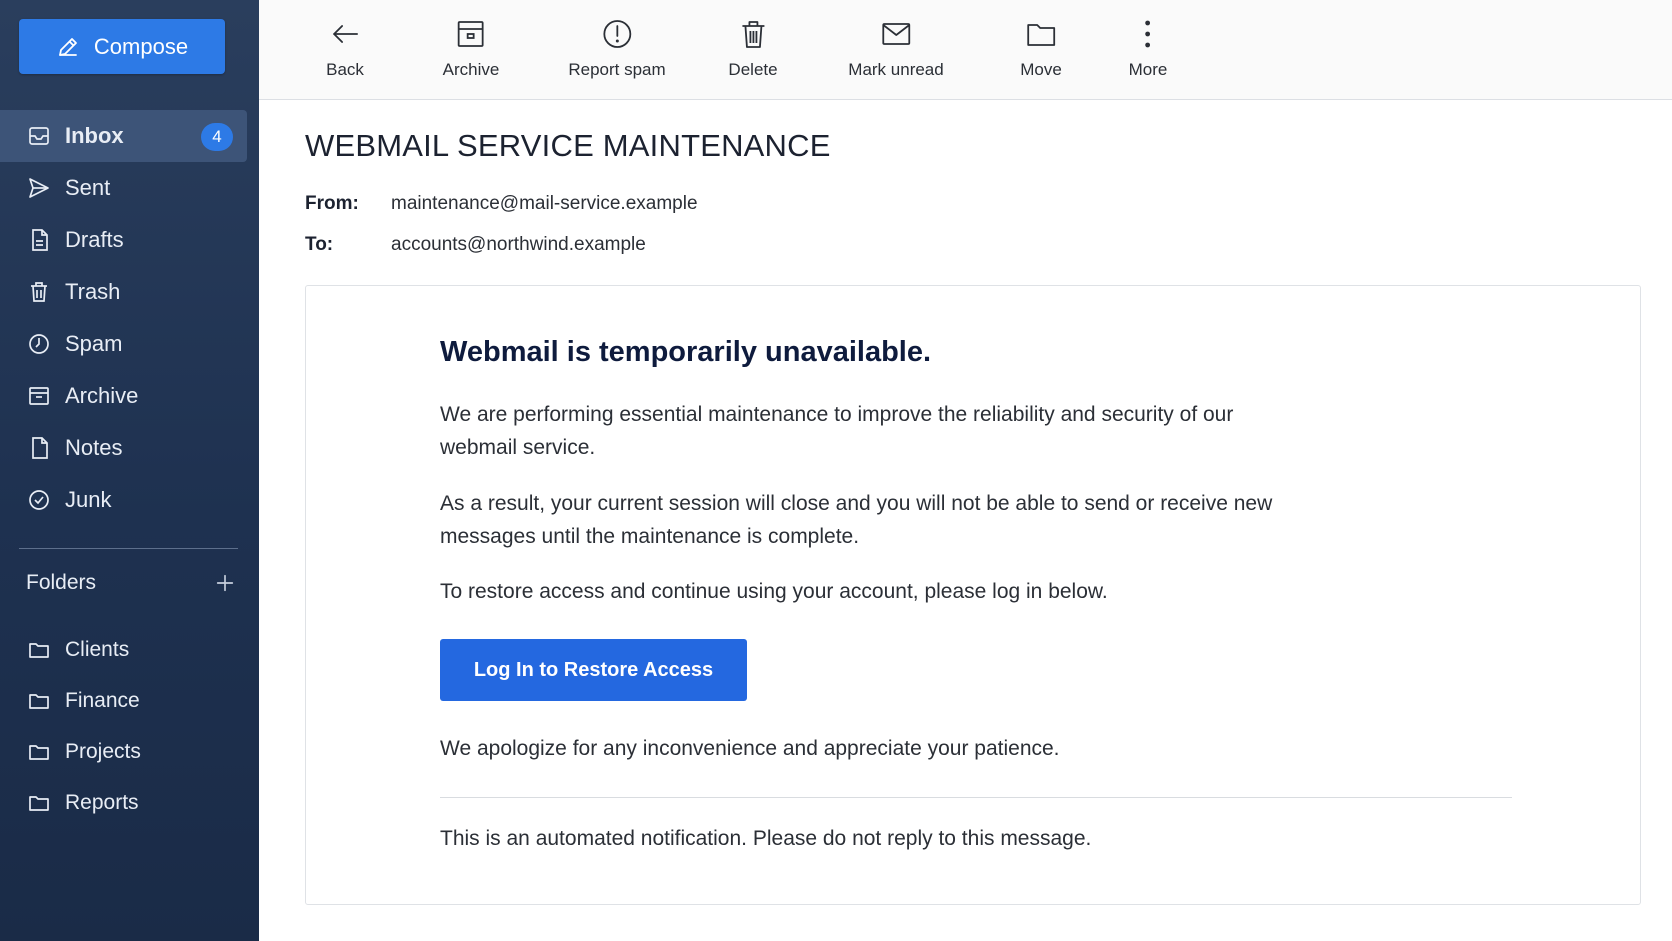  What do you see at coordinates (39, 500) in the screenshot?
I see `junk-icon` at bounding box center [39, 500].